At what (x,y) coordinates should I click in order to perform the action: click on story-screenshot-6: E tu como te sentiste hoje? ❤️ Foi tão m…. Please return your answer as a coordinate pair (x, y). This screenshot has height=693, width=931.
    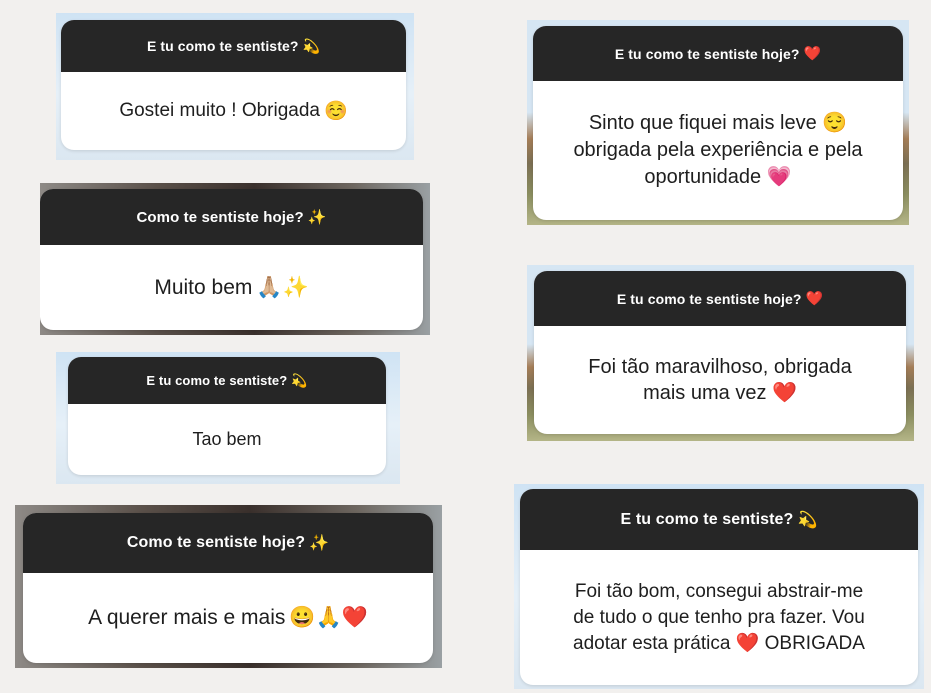
    Looking at the image, I should click on (720, 353).